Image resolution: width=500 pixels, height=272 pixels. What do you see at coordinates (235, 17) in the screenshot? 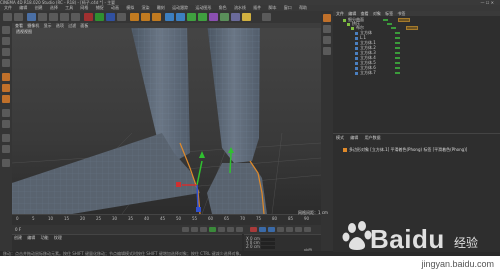
I see `camera-icon` at bounding box center [235, 17].